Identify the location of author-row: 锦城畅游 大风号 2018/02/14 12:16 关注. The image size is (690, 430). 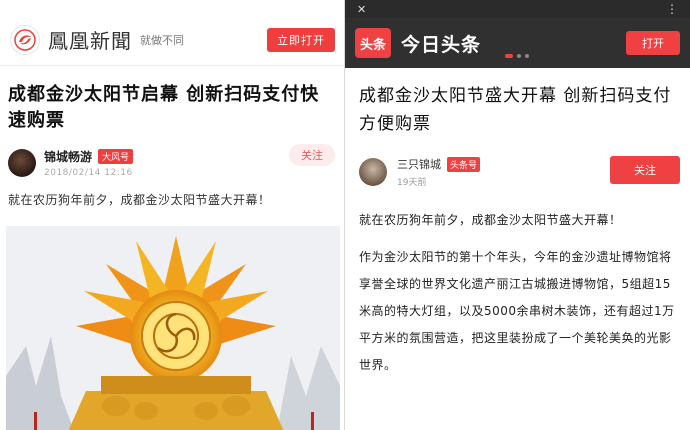
(172, 158).